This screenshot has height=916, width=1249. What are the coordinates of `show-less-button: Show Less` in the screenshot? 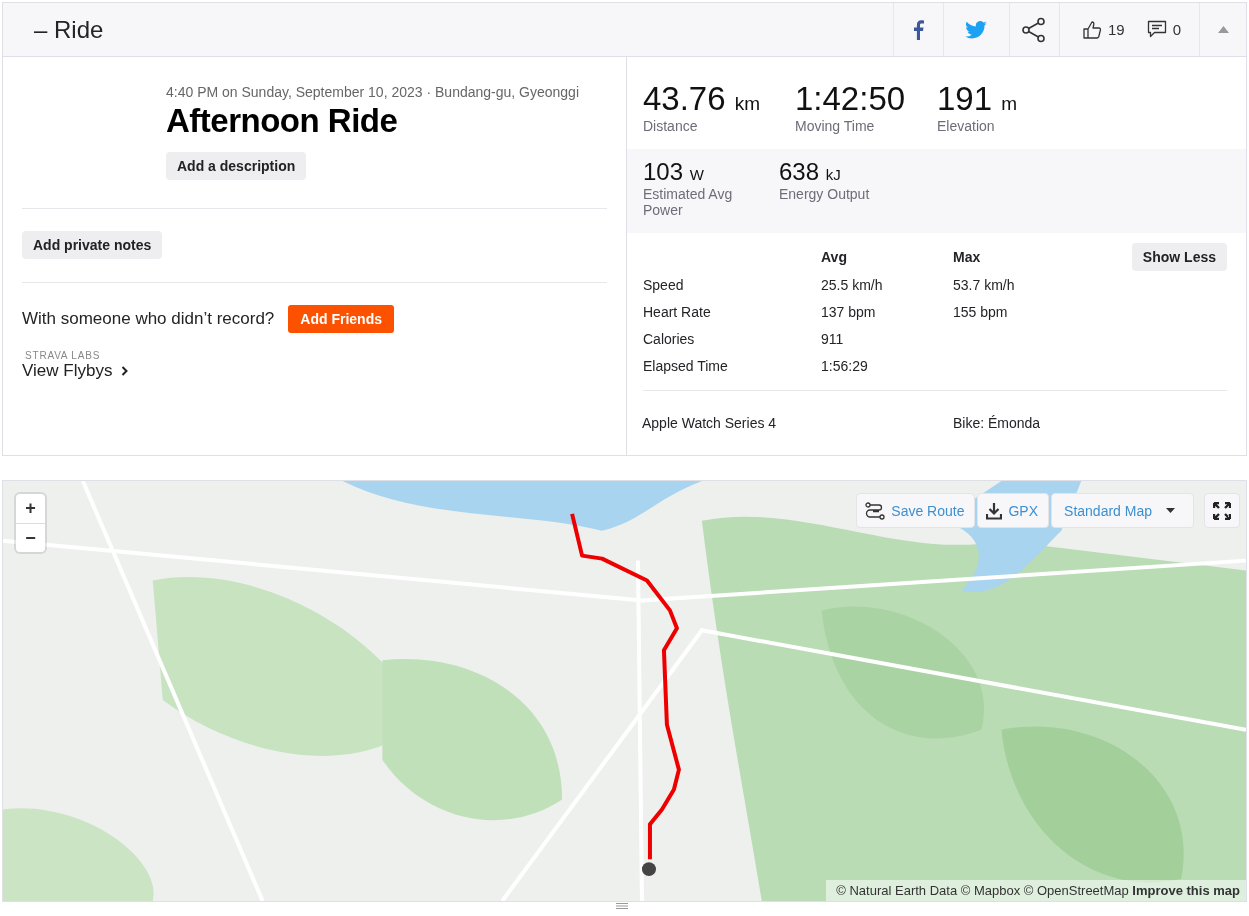 It's located at (1179, 257).